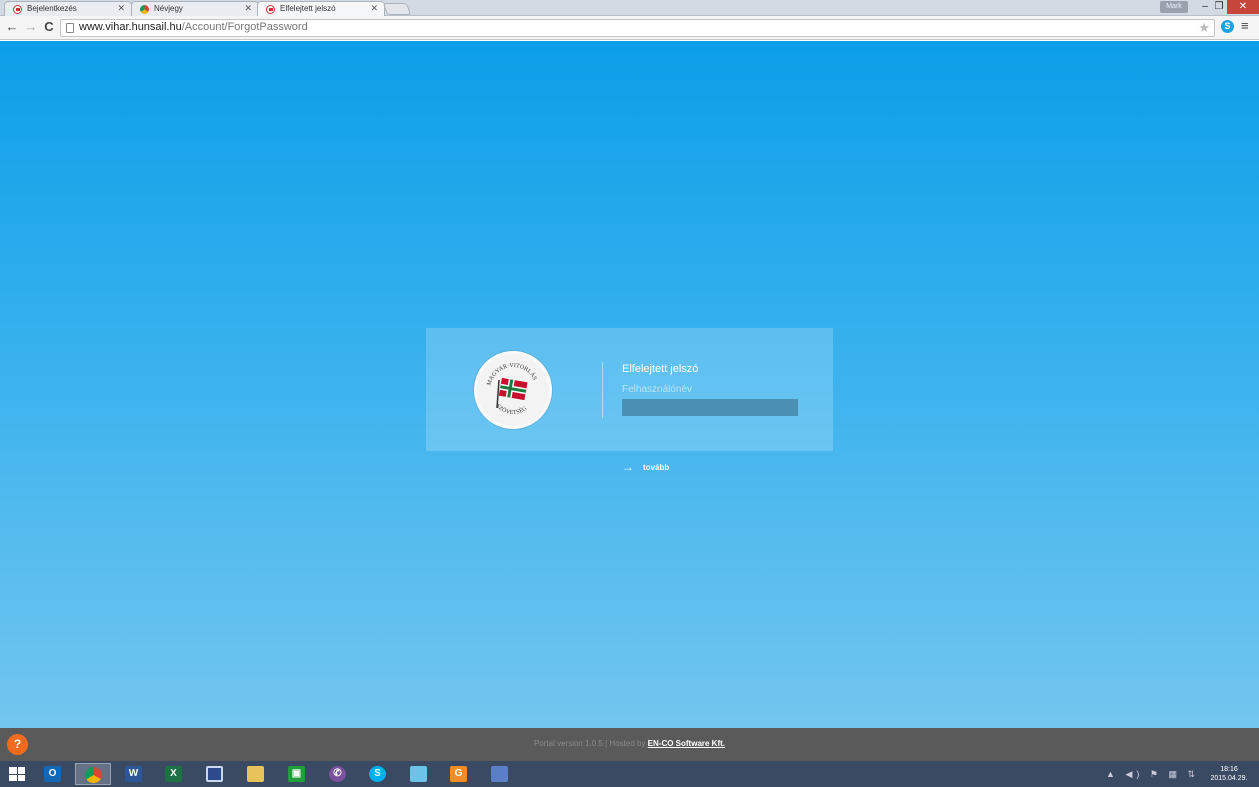 The height and width of the screenshot is (787, 1259). I want to click on sailing-flag-icon: MAGYAR·VITORLÁS SZÖVETSÉG, so click(511, 389).